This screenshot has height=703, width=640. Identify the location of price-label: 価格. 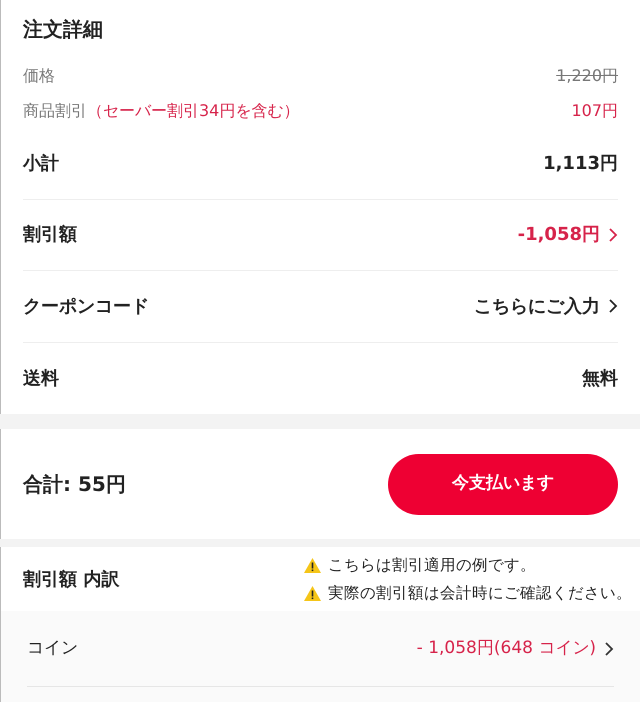
(39, 75).